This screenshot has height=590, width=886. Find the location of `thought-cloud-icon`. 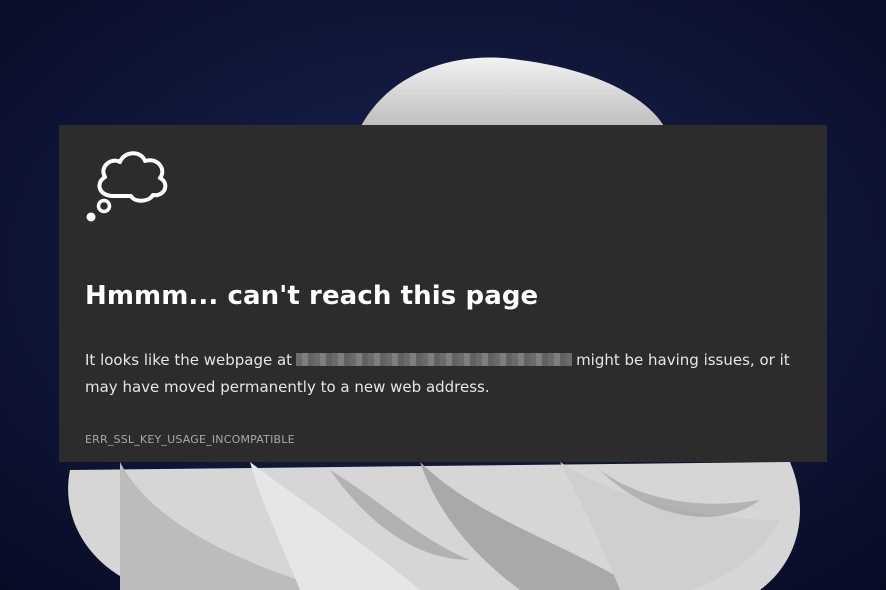

thought-cloud-icon is located at coordinates (127, 186).